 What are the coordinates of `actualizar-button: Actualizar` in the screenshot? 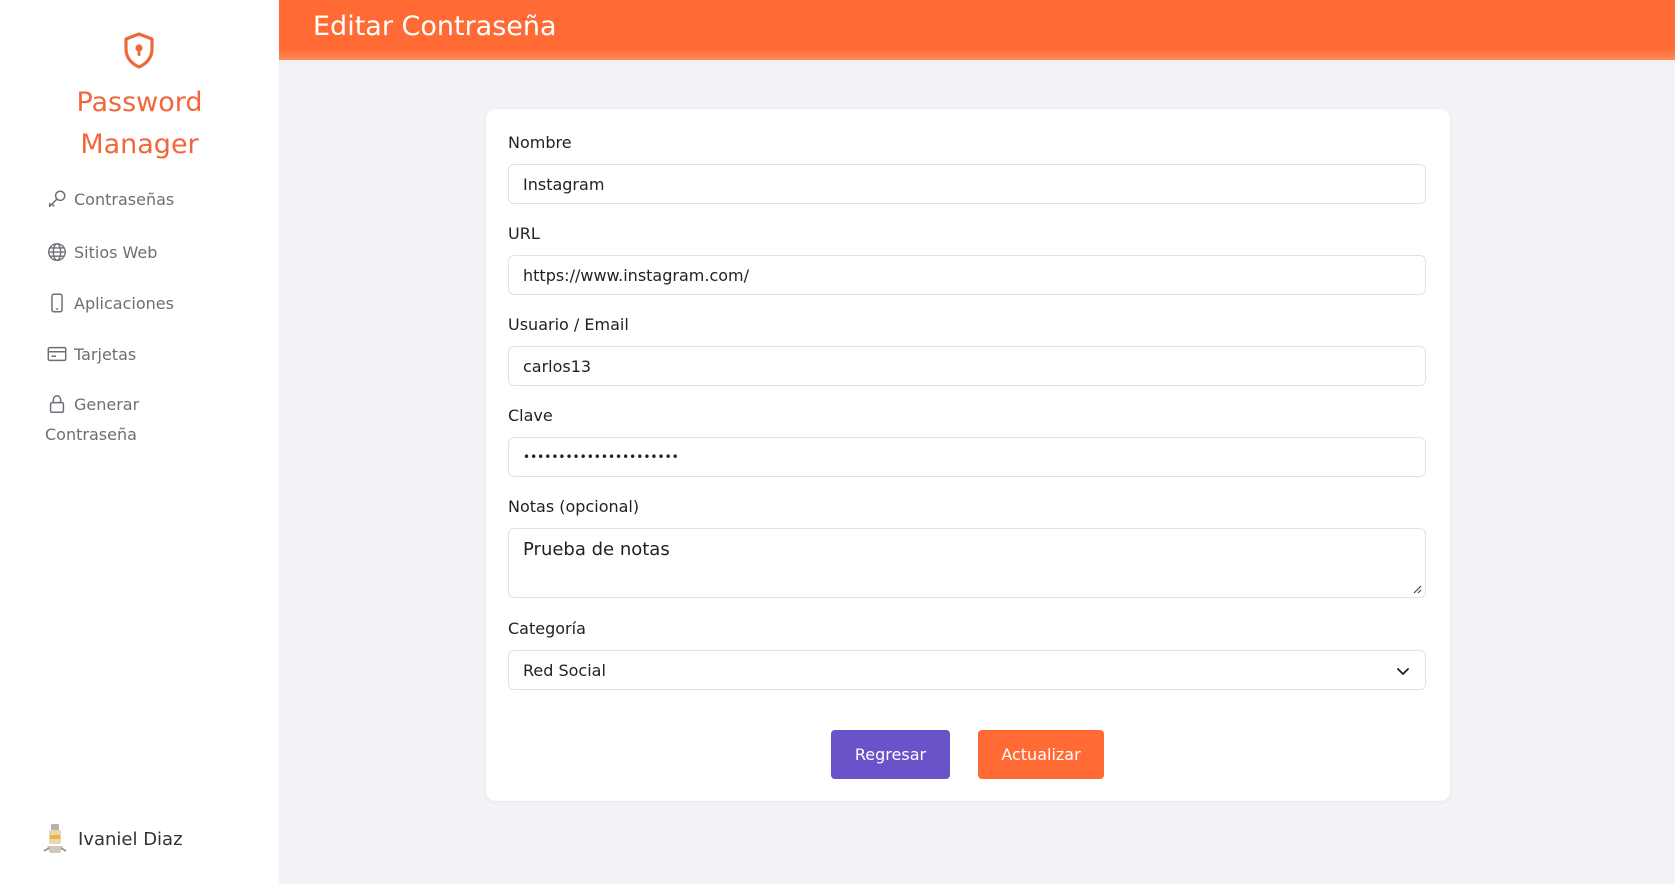 It's located at (1041, 754).